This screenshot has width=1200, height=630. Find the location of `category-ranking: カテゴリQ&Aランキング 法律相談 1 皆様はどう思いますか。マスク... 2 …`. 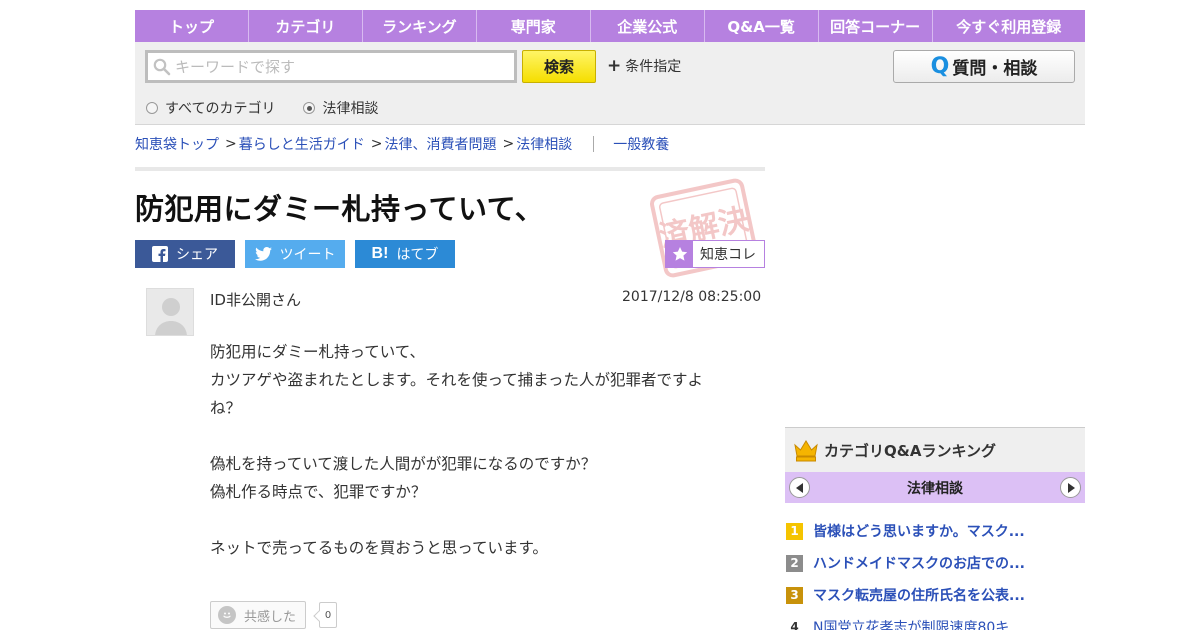

category-ranking: カテゴリQ&Aランキング 法律相談 1 皆様はどう思いますか。マスク... 2 … is located at coordinates (935, 528).